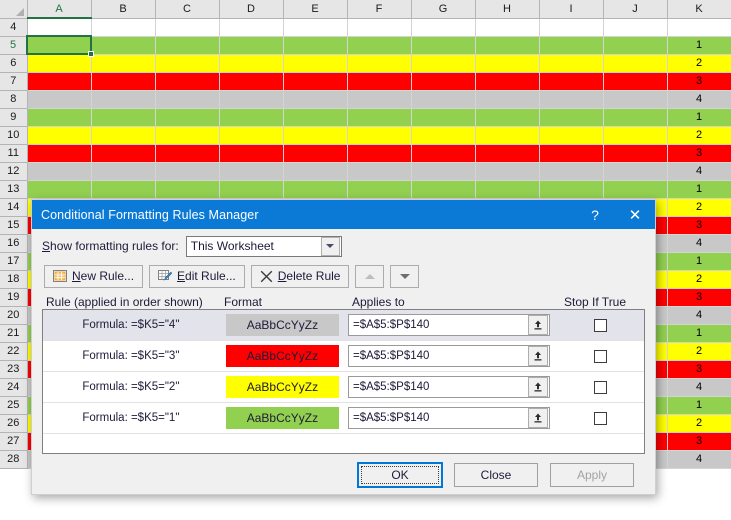 The image size is (731, 520). Describe the element at coordinates (571, 9) in the screenshot. I see `column-header-i: I` at that location.